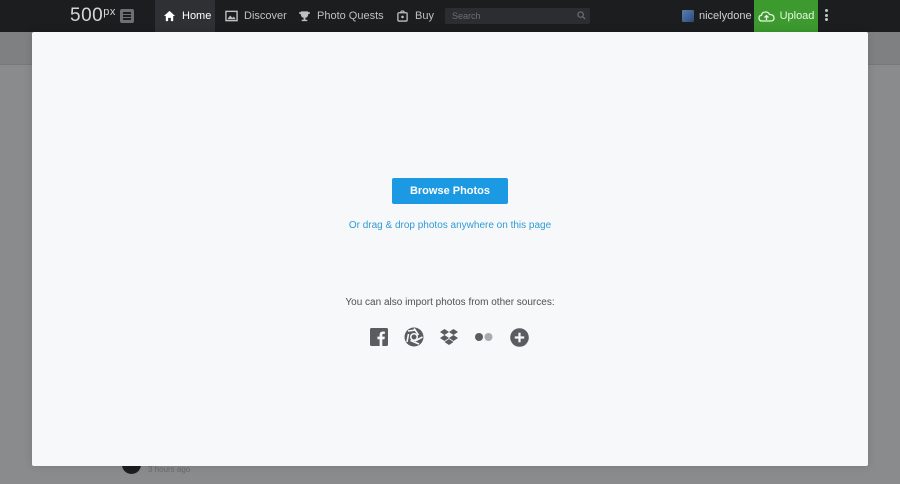  I want to click on logo-text: 500px, so click(93, 15).